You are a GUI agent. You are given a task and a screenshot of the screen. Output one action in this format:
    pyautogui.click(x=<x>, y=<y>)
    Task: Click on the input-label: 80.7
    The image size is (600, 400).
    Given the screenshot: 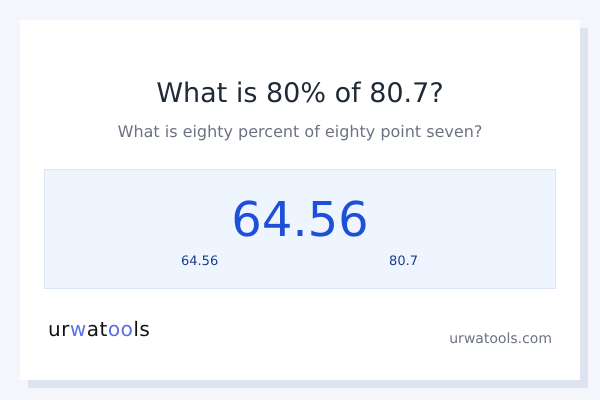 What is the action you would take?
    pyautogui.click(x=403, y=261)
    